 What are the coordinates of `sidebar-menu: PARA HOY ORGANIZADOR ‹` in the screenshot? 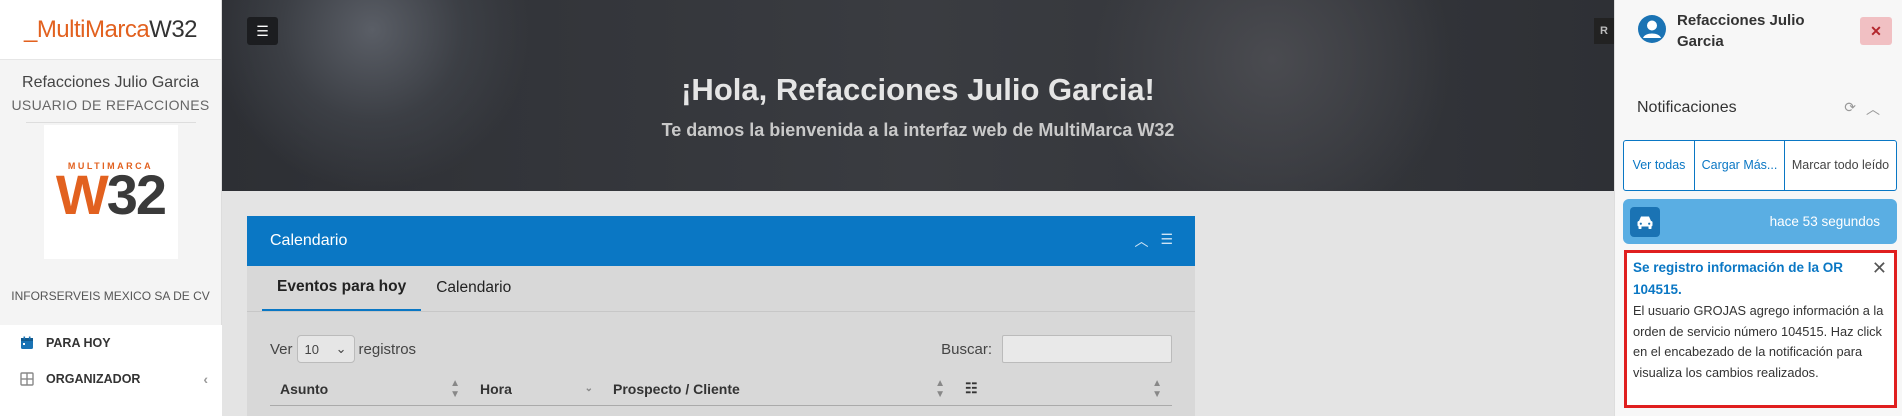 It's located at (111, 370).